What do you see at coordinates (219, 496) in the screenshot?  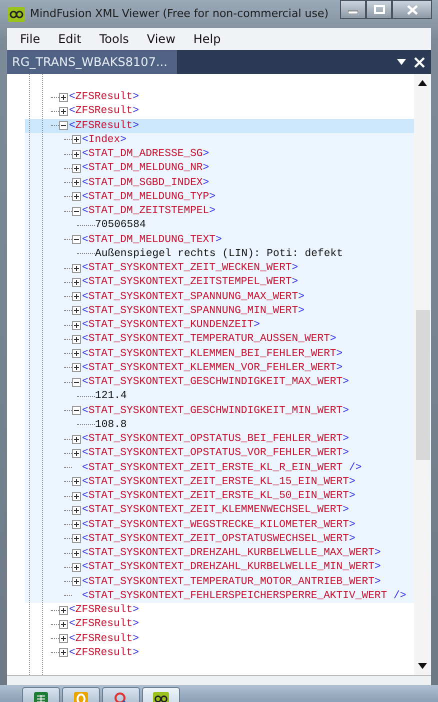 I see `xml-tag: <STAT_SYSKONTEXT_ZEIT_ERSTE_KL_50_EIN_WERT>` at bounding box center [219, 496].